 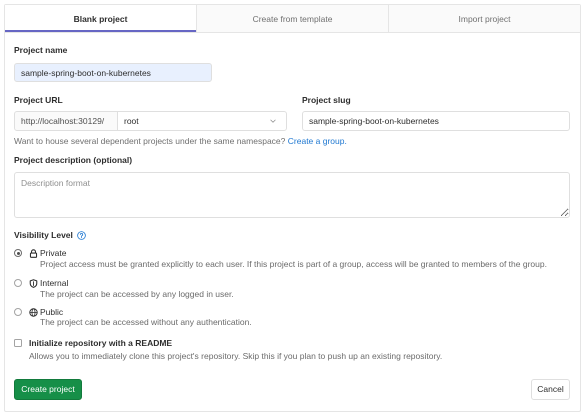 What do you see at coordinates (63, 121) in the screenshot?
I see `project-url-prefix-text: http://localhost:30129/` at bounding box center [63, 121].